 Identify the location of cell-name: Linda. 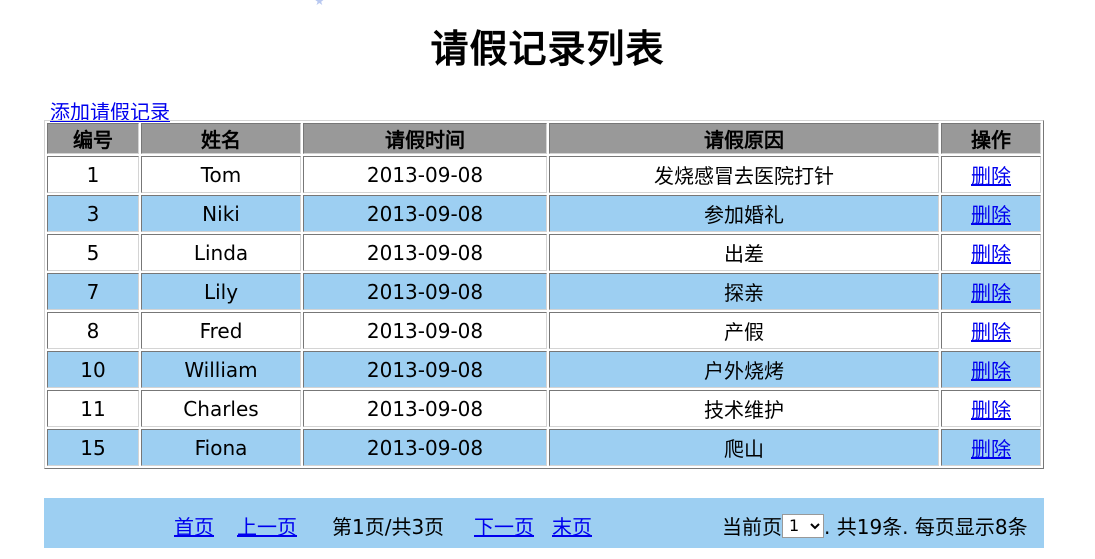
(221, 252).